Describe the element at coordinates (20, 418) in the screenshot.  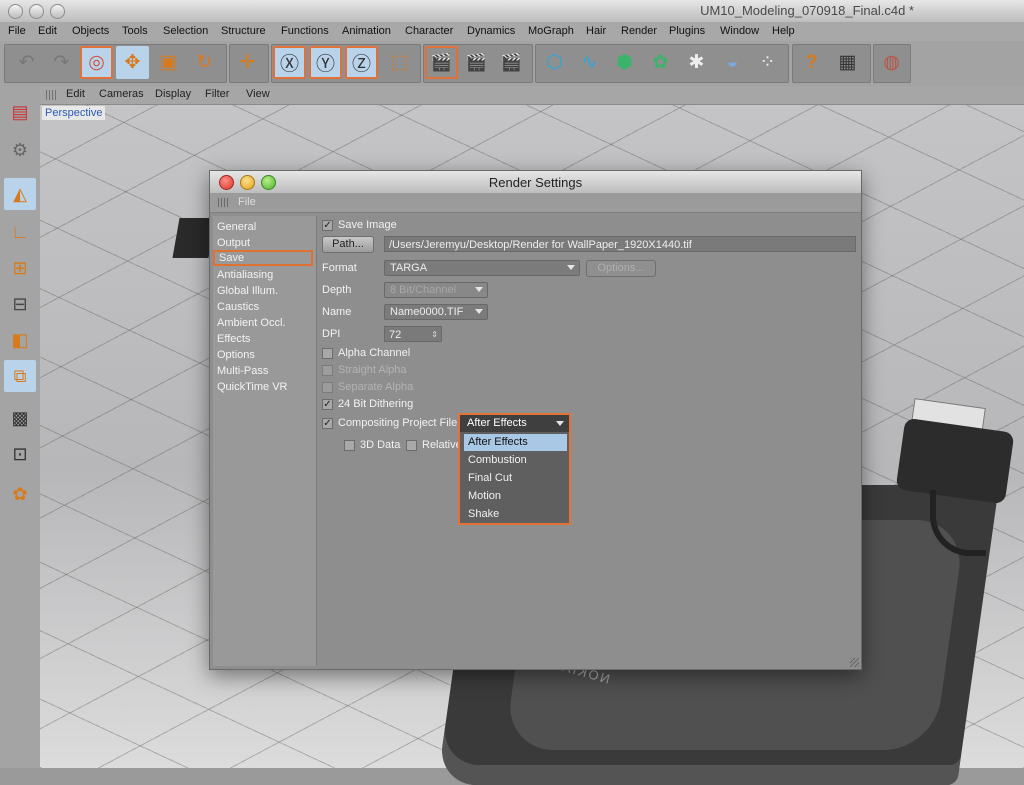
I see `workplane-icon: ▩` at that location.